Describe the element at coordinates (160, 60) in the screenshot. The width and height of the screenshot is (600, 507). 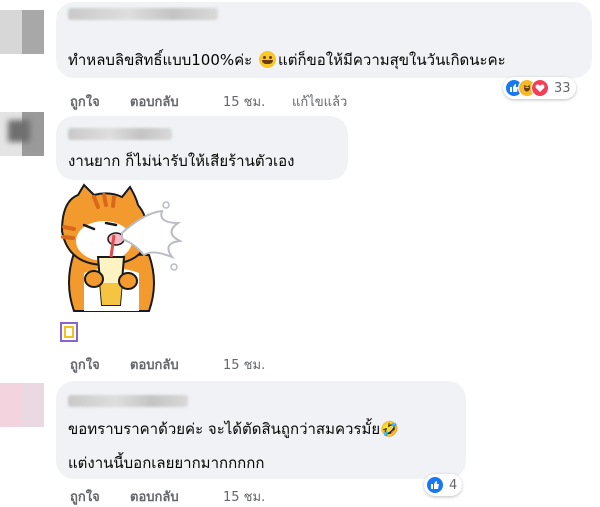
I see `comment-text-part: ทำหลบลิขสิทธิ์แบบ100%ค่ะ` at that location.